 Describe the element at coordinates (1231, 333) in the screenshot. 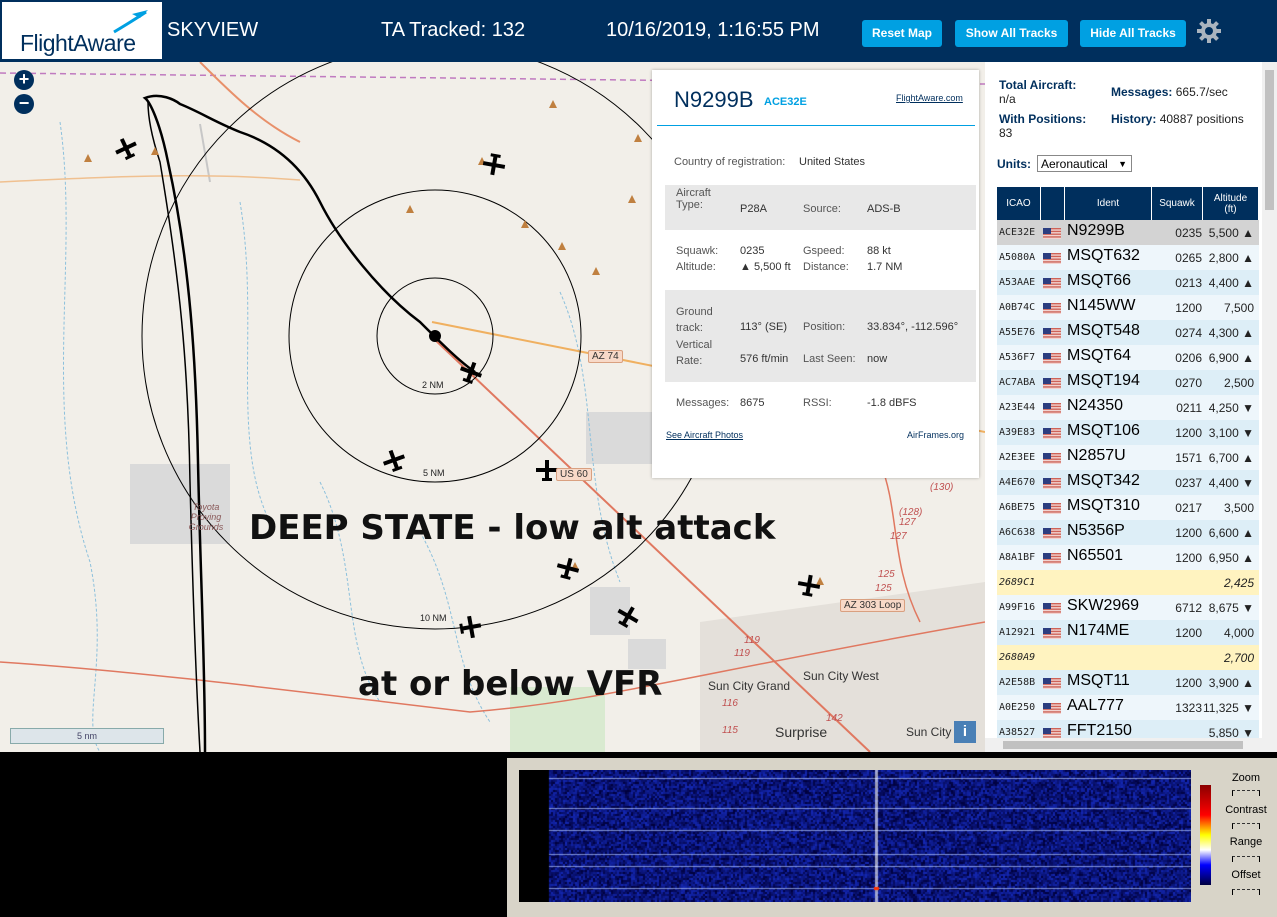

I see `cell-altitude: 4,300 ▲` at that location.